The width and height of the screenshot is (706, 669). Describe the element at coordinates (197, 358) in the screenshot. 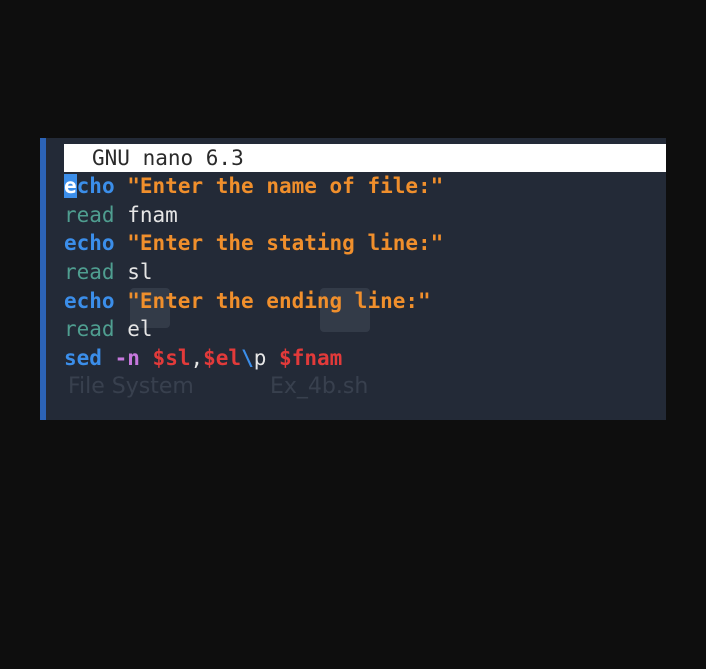

I see `comma: ,` at that location.